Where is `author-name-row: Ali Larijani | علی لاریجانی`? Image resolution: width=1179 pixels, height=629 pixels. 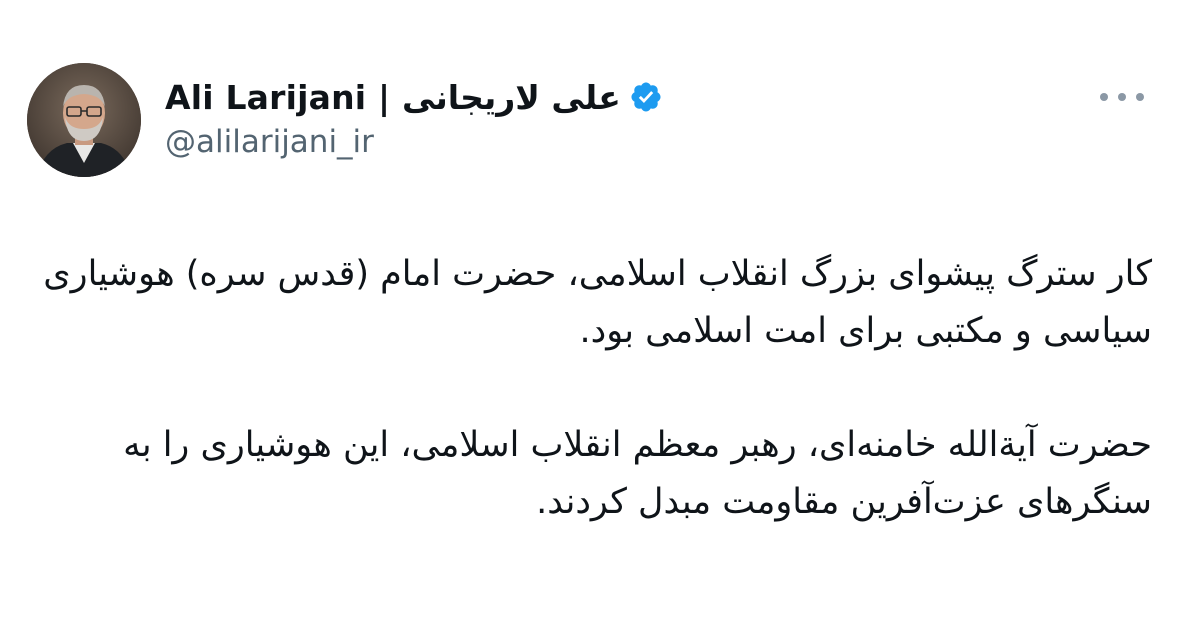
author-name-row: Ali Larijani | علی لاریجانی is located at coordinates (414, 97).